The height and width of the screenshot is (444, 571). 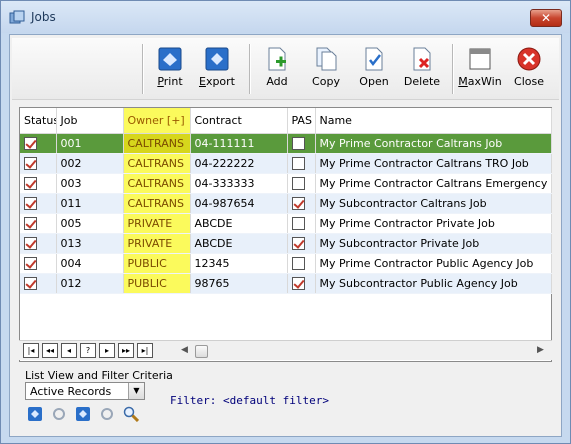 What do you see at coordinates (217, 71) in the screenshot?
I see `export-button: Export` at bounding box center [217, 71].